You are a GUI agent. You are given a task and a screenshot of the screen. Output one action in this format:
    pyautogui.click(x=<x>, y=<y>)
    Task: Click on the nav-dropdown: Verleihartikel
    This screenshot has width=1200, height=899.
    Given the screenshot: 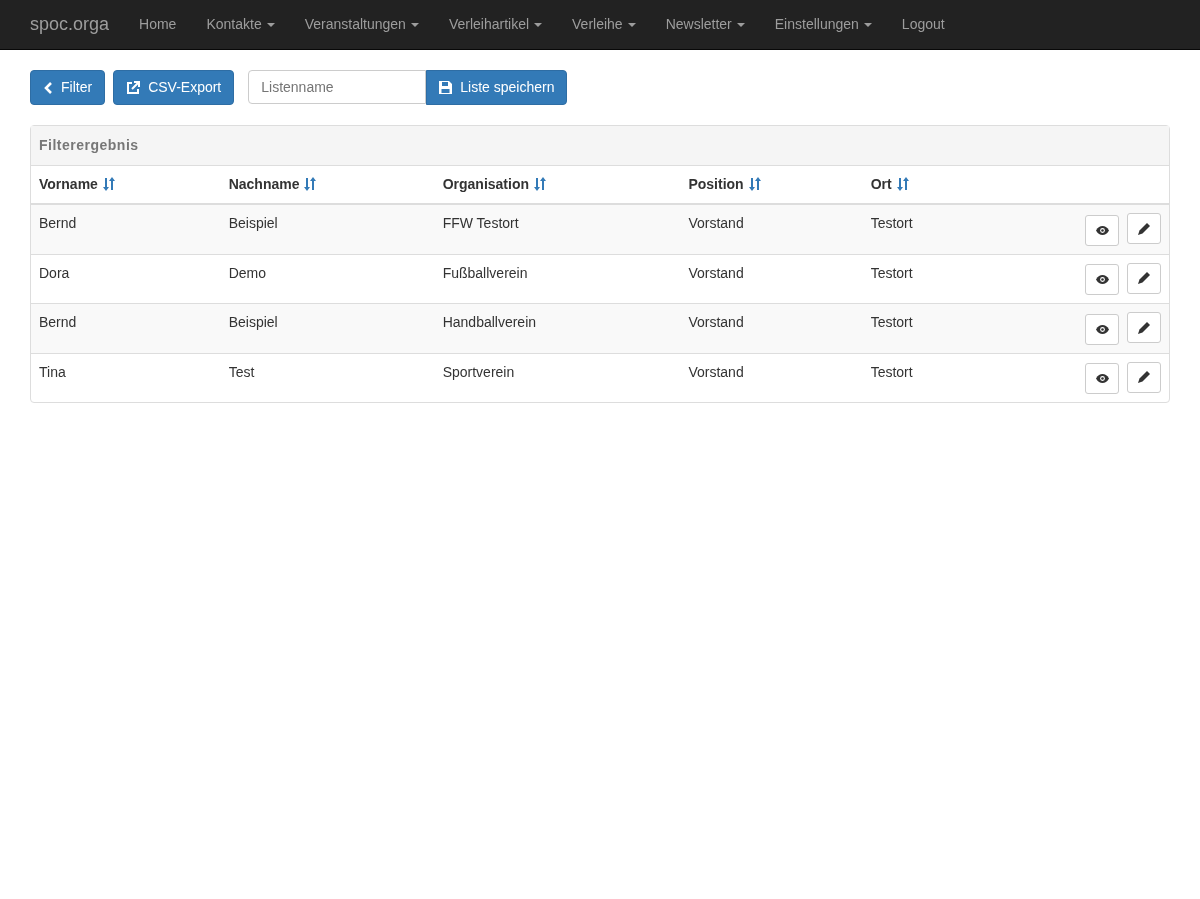 What is the action you would take?
    pyautogui.click(x=495, y=25)
    